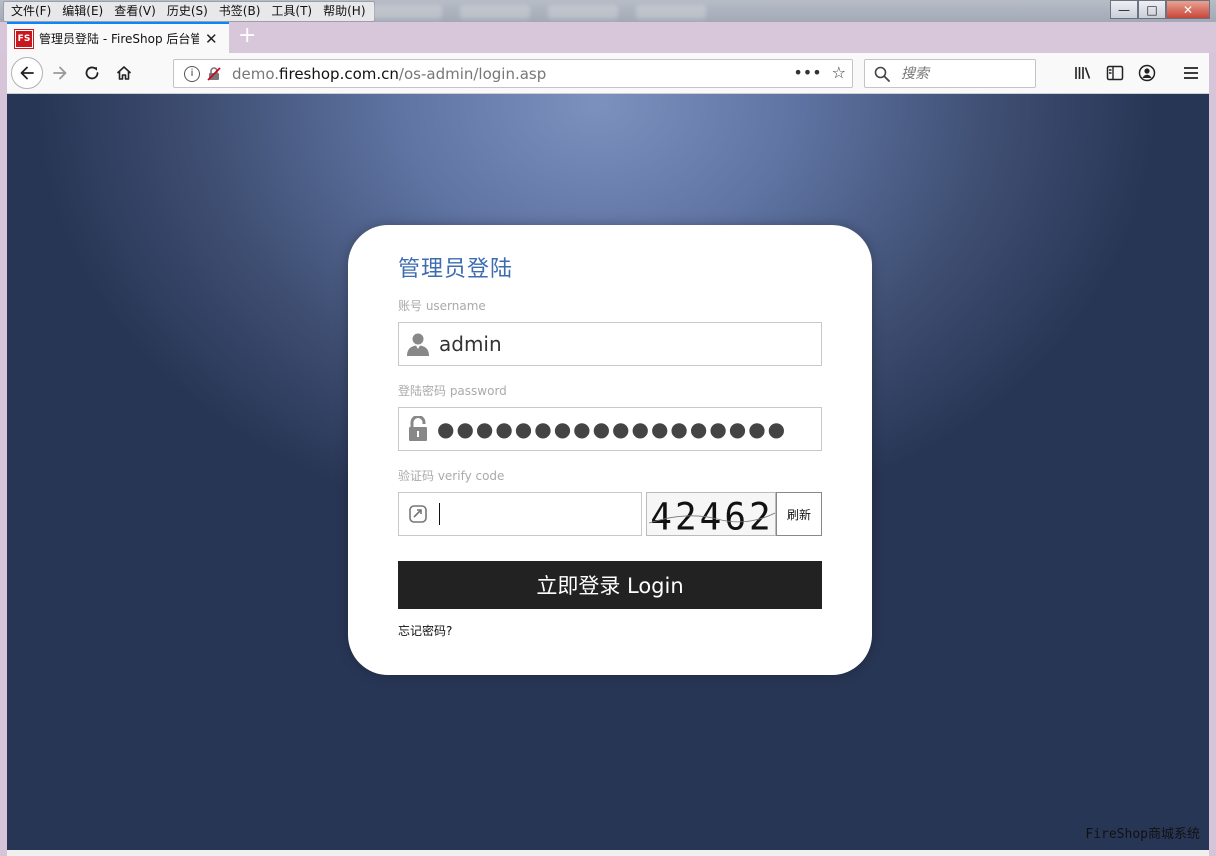 This screenshot has height=856, width=1216. I want to click on url-actions: ••• ☆, so click(819, 72).